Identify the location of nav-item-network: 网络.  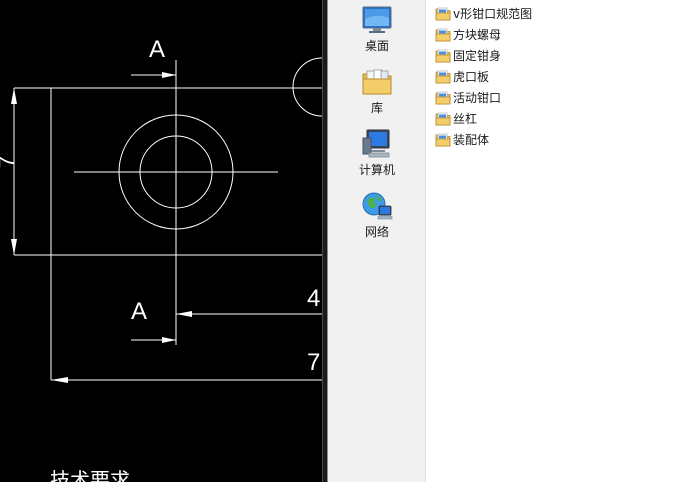
(377, 219).